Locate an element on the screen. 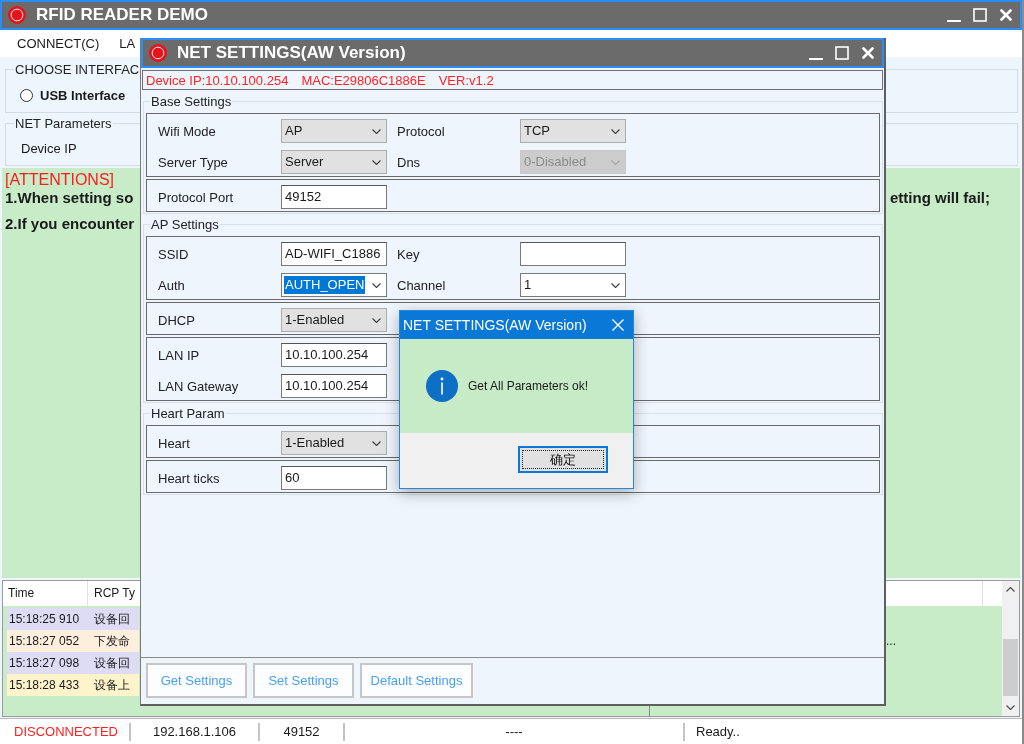 The width and height of the screenshot is (1024, 744). field-label: LAN IP is located at coordinates (179, 355).